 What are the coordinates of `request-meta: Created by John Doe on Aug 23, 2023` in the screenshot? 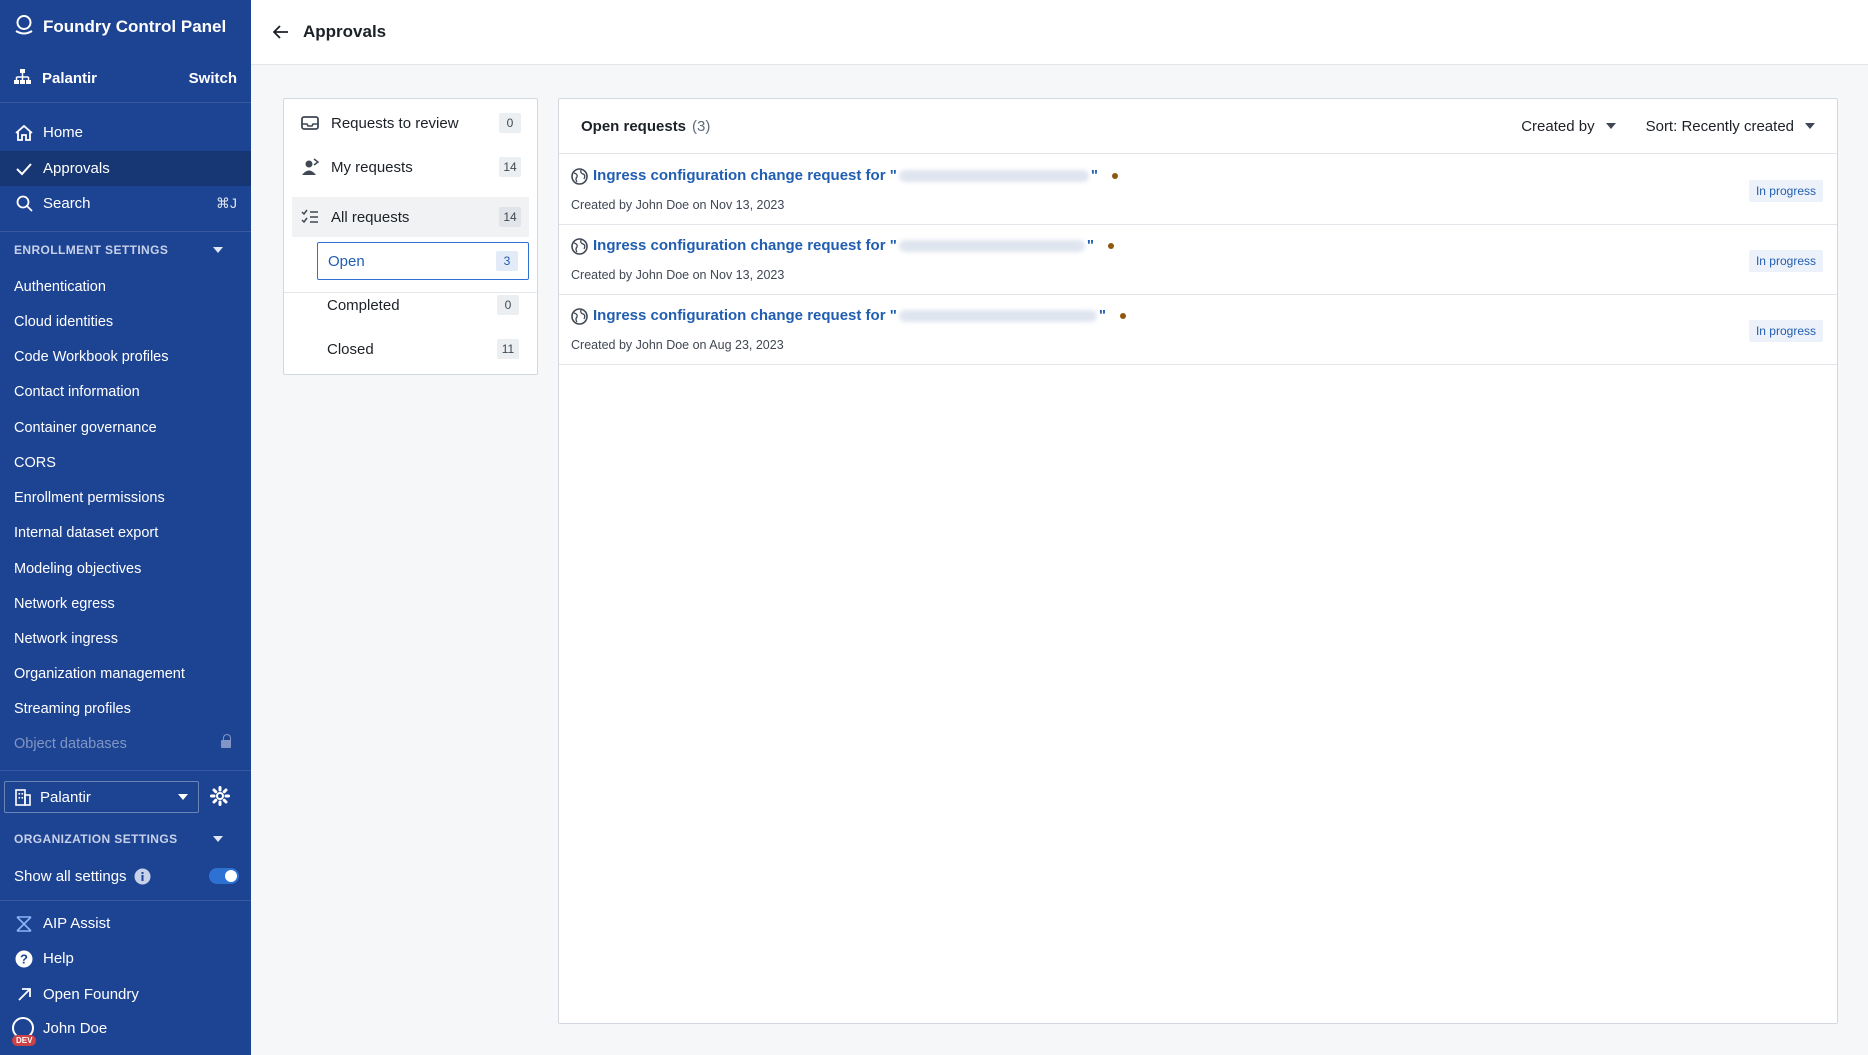 It's located at (677, 345).